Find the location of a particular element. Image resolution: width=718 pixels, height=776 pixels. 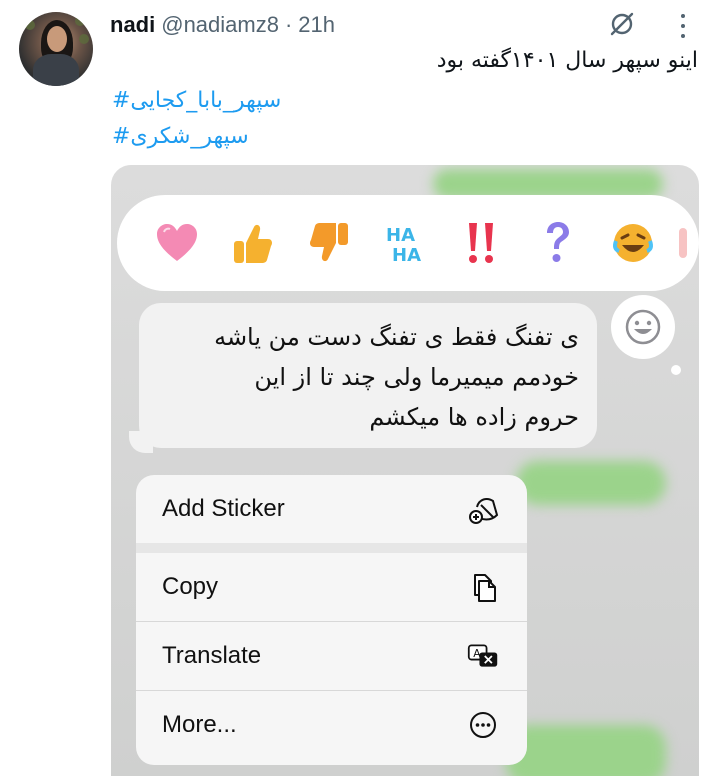

copy-menu-item: Copy is located at coordinates (331, 587).